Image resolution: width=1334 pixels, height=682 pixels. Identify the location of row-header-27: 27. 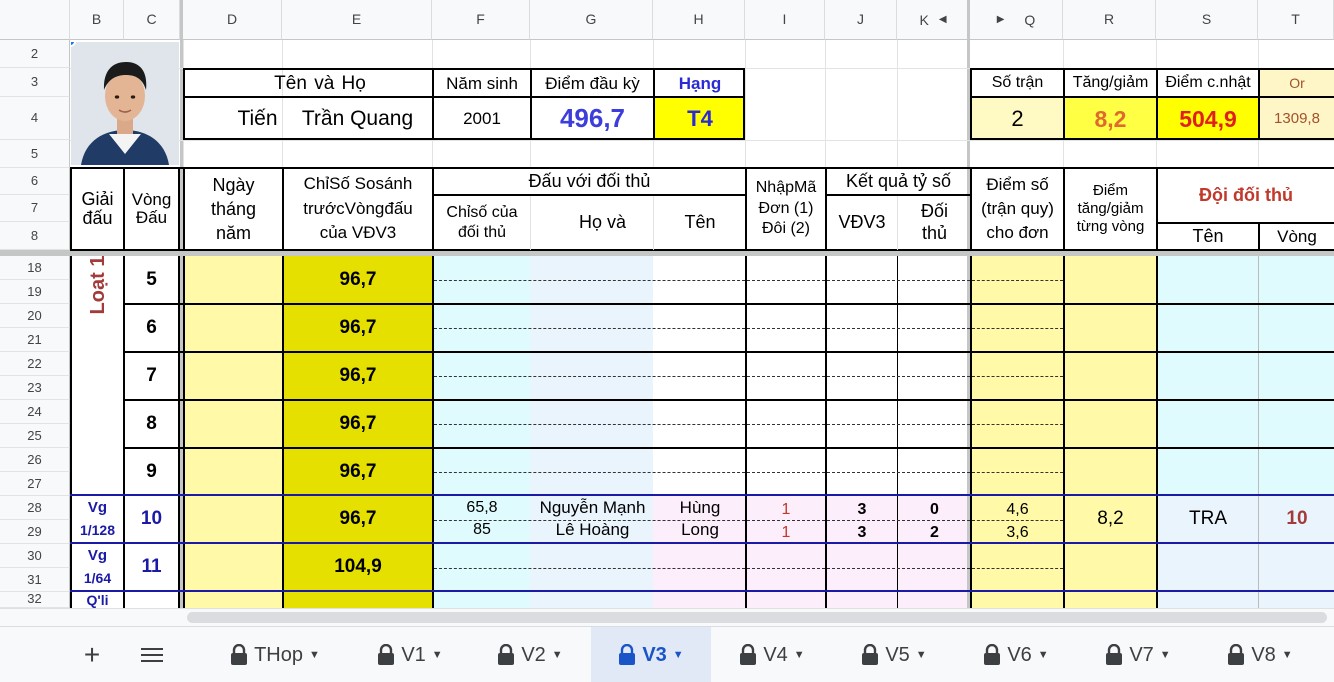
(35, 484).